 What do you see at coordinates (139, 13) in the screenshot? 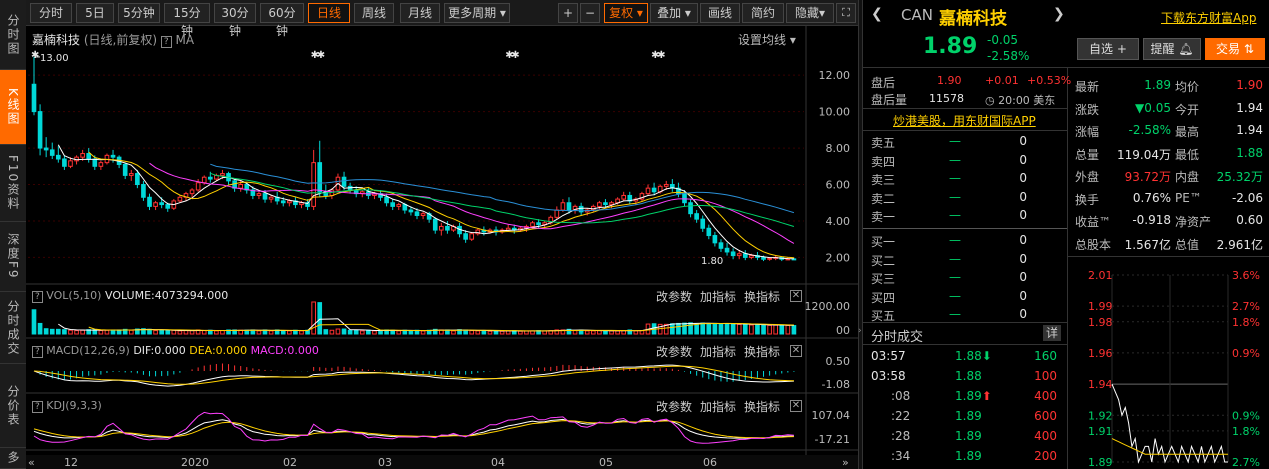
I see `period-button-2: 5分钟` at bounding box center [139, 13].